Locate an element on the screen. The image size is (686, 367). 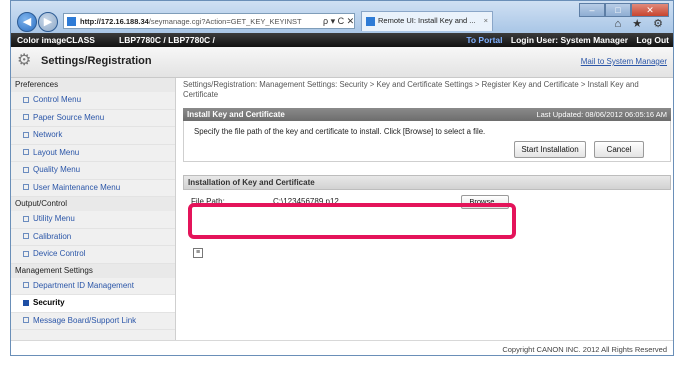
sidebar-item-label: Control Menu is located at coordinates (57, 99).